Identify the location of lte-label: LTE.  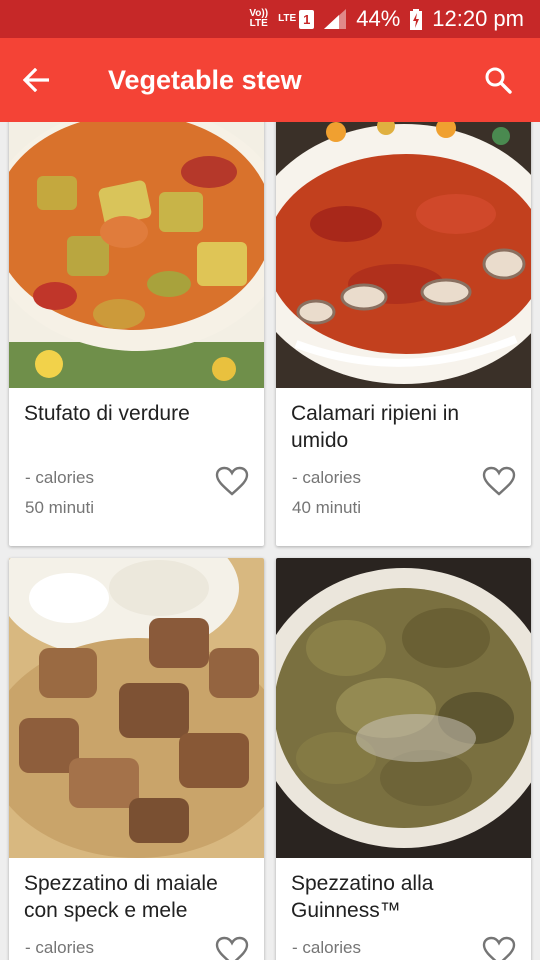
(287, 18).